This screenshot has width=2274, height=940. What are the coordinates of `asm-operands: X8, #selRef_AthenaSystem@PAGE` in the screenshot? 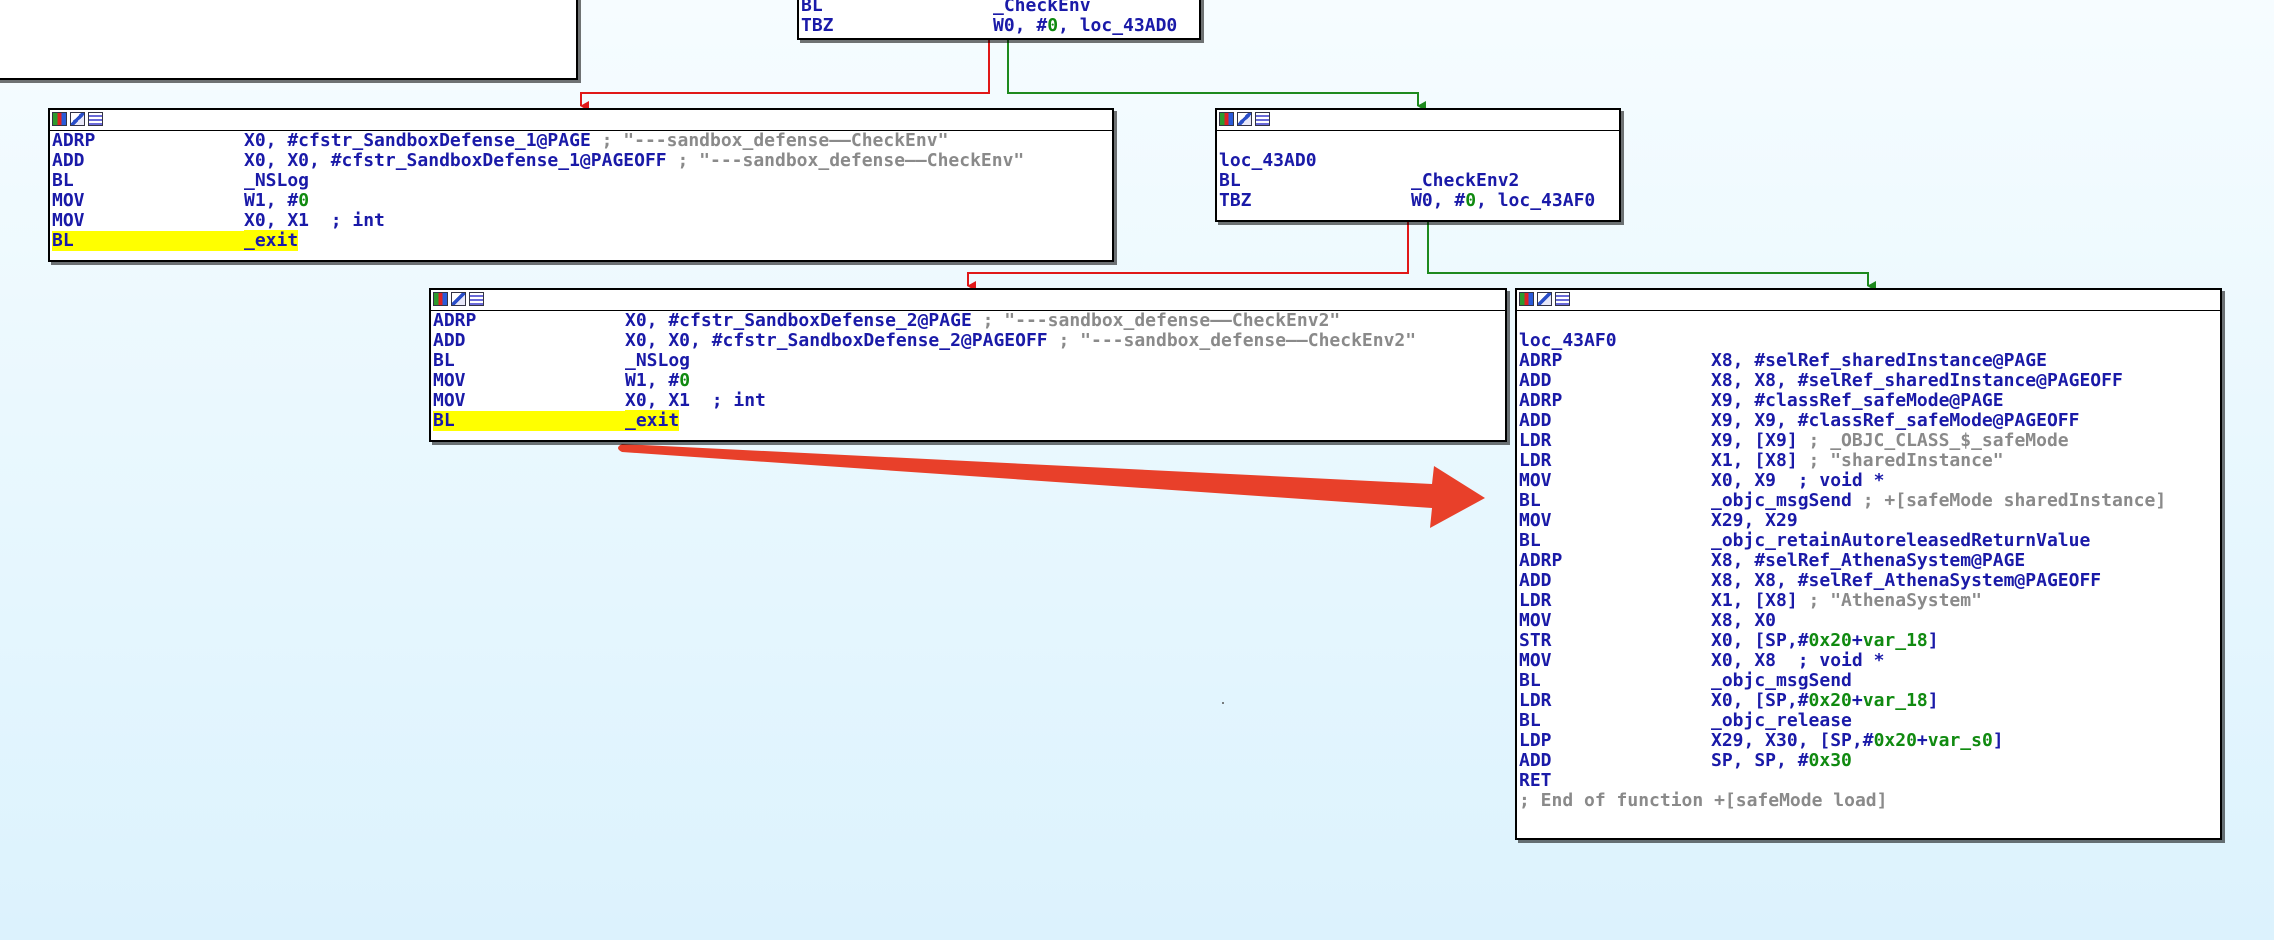 It's located at (1868, 560).